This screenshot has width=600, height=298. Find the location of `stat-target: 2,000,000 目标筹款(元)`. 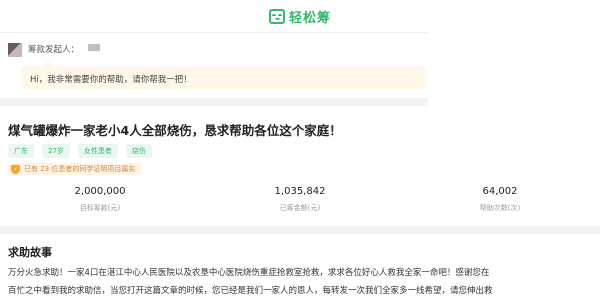

stat-target: 2,000,000 目标筹款(元) is located at coordinates (100, 199).